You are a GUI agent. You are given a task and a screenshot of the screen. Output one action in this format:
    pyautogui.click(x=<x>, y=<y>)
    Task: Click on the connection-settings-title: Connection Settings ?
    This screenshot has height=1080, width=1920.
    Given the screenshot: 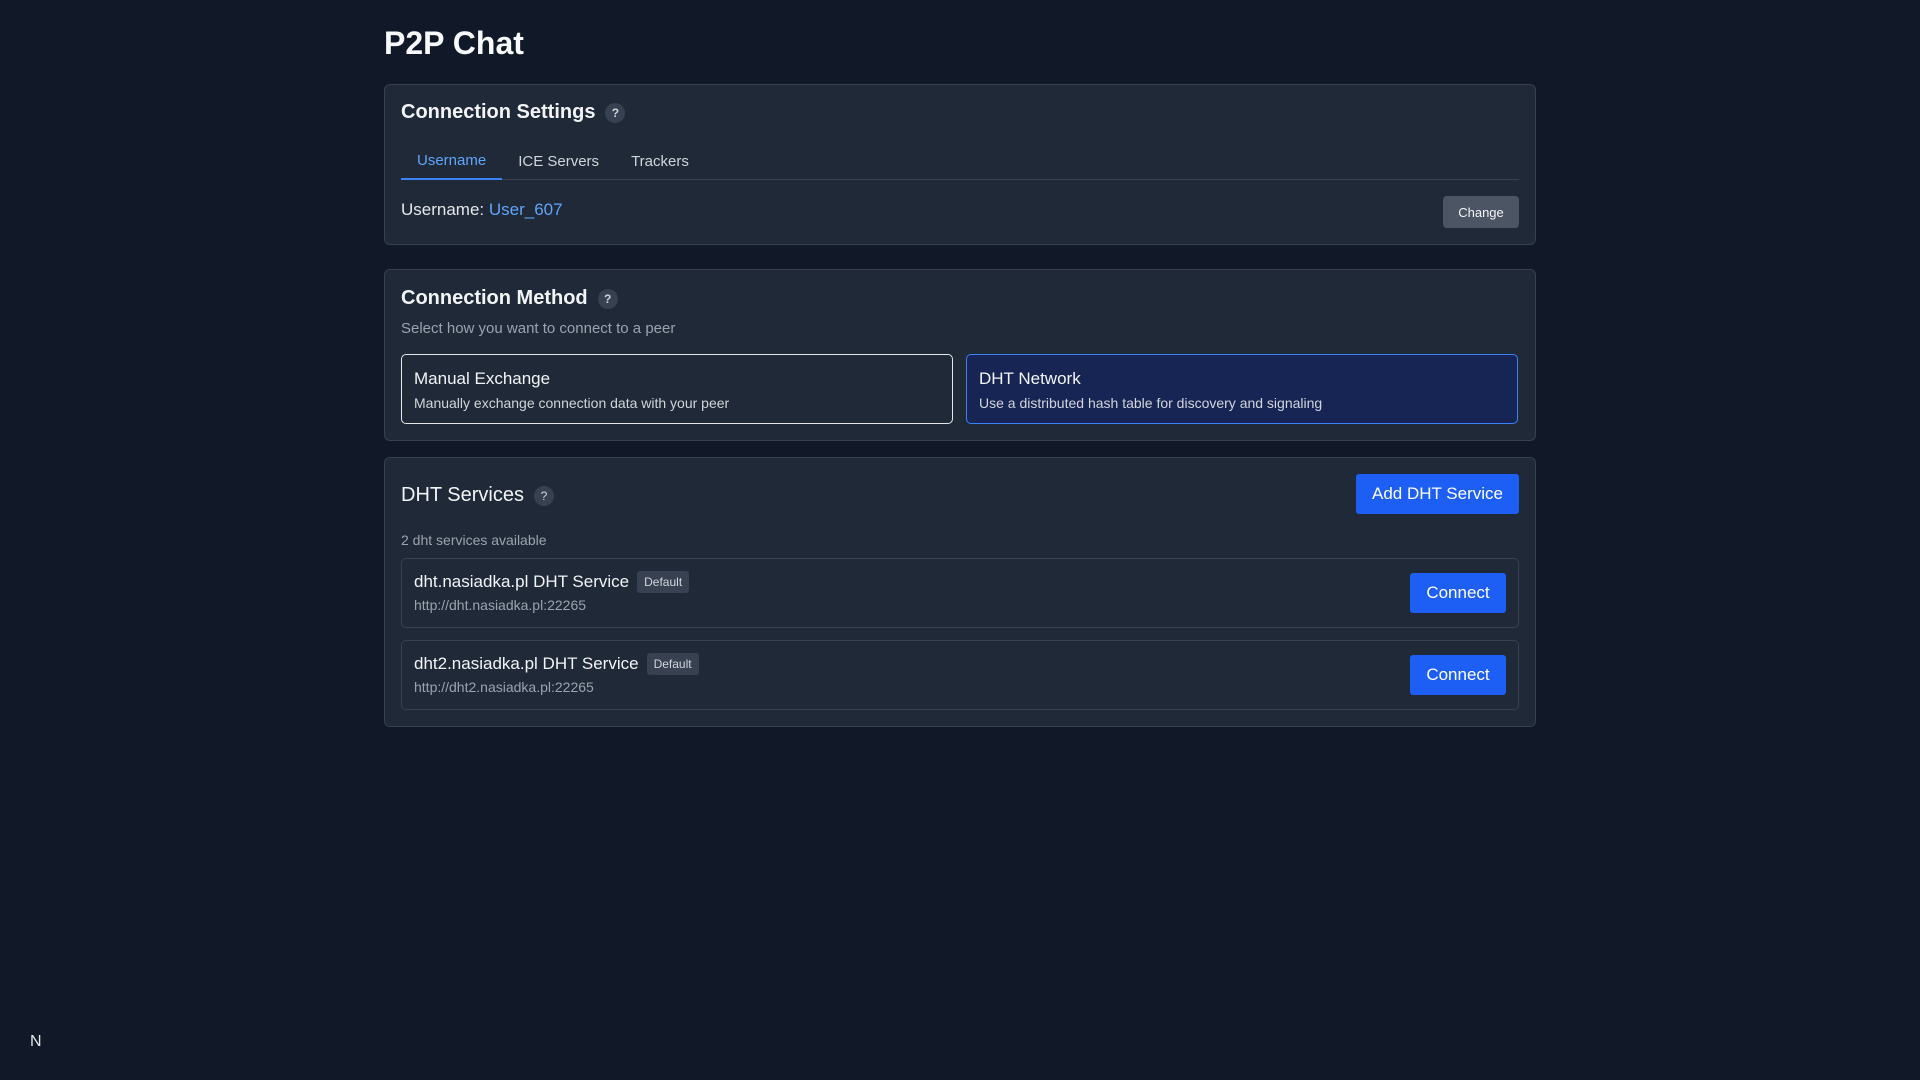 What is the action you would take?
    pyautogui.click(x=513, y=112)
    